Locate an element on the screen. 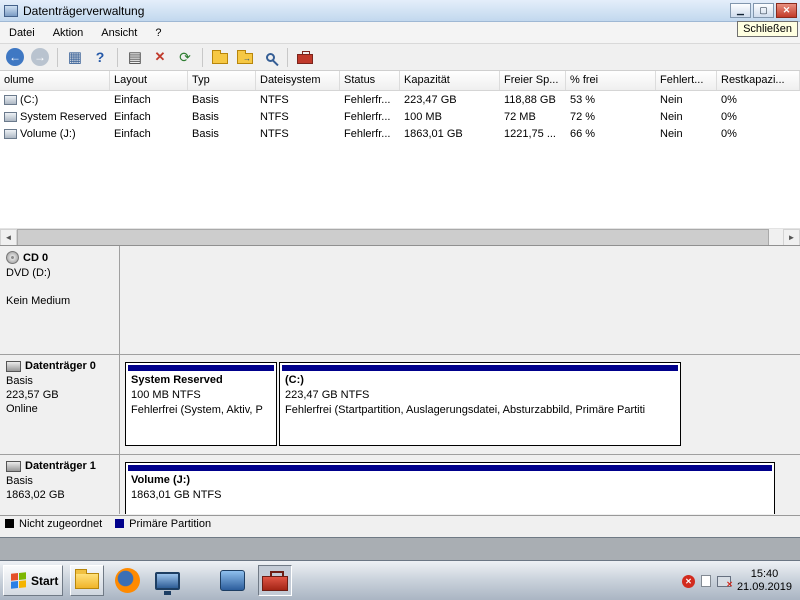  column-header-layout: Layout is located at coordinates (149, 80).